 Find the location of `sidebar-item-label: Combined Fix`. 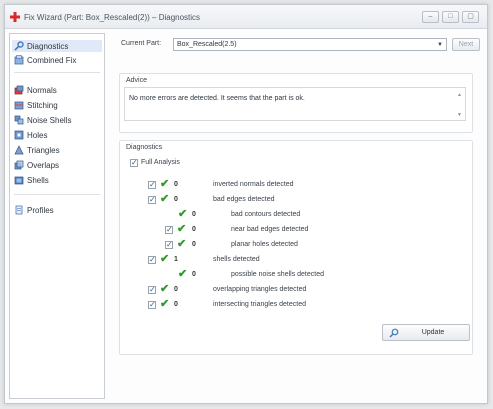

sidebar-item-label: Combined Fix is located at coordinates (52, 60).